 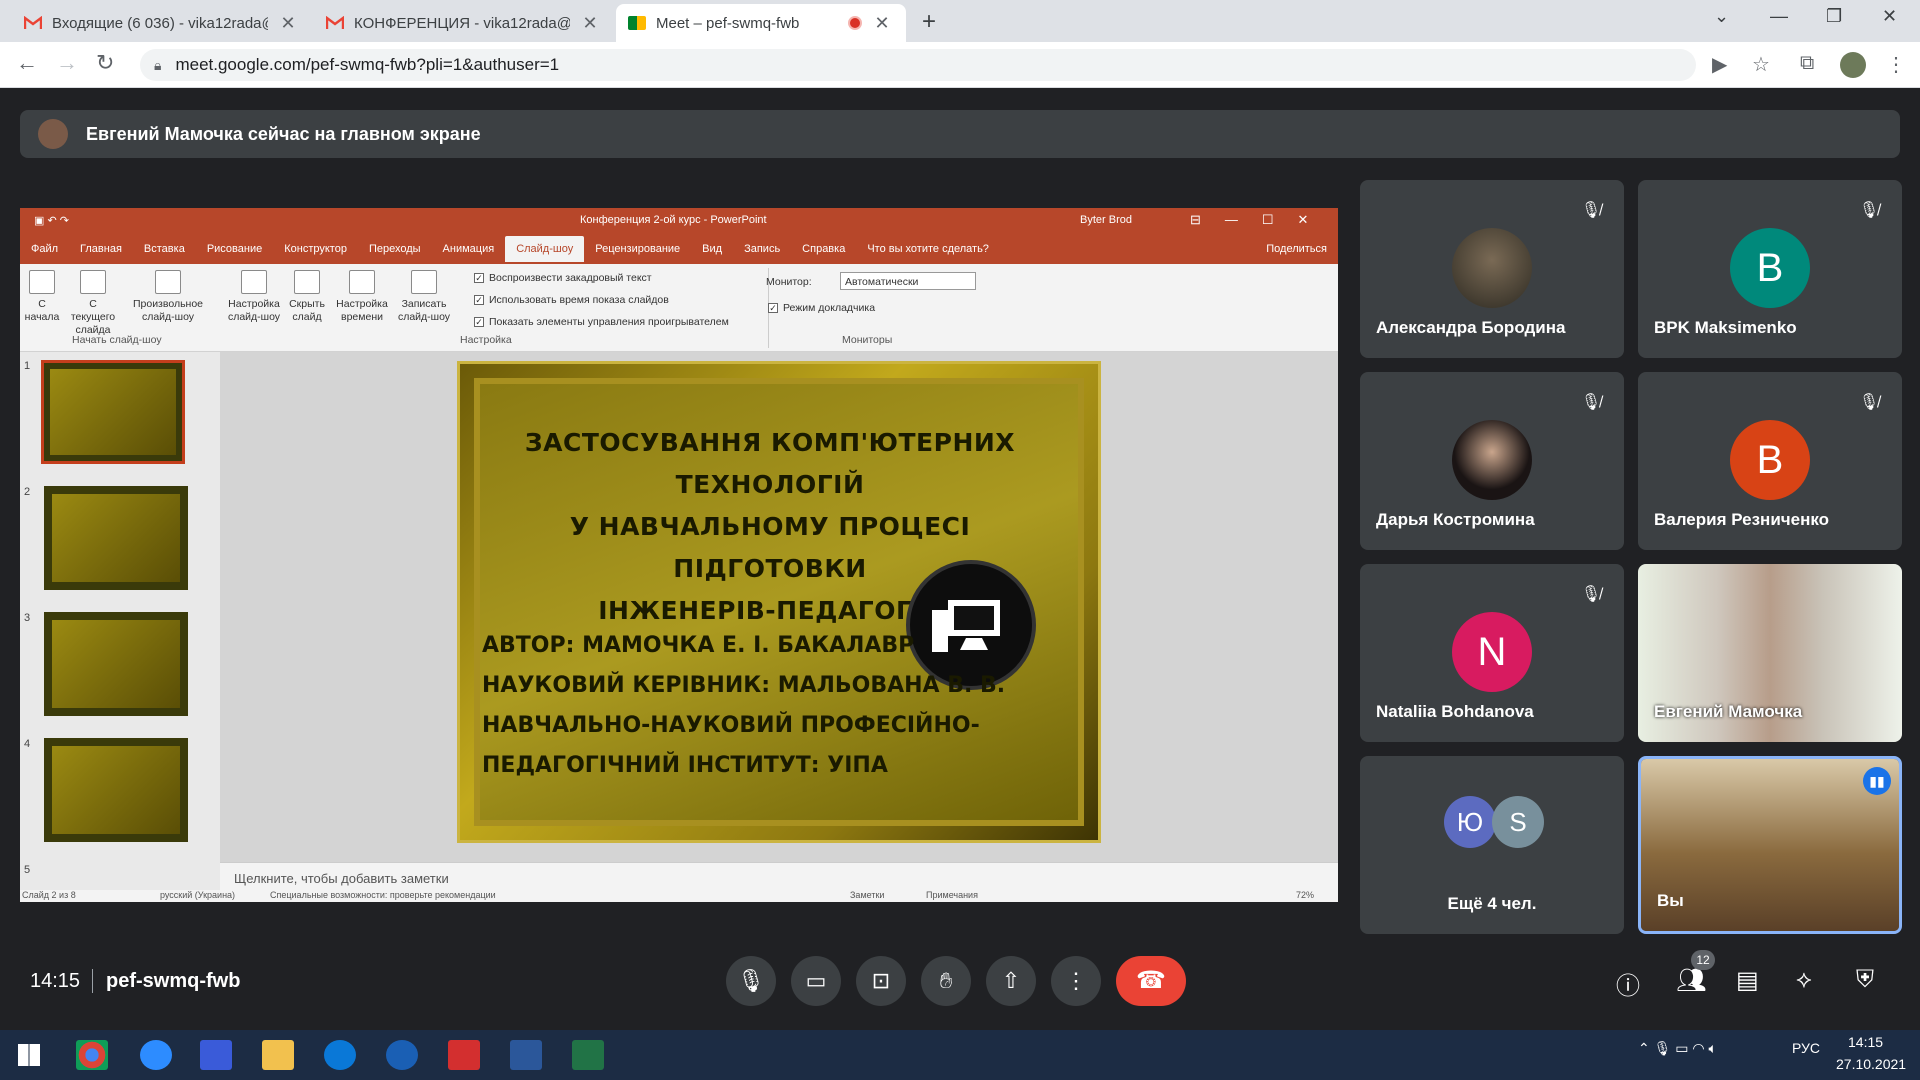 I want to click on star-icon: ☆, so click(x=1761, y=64).